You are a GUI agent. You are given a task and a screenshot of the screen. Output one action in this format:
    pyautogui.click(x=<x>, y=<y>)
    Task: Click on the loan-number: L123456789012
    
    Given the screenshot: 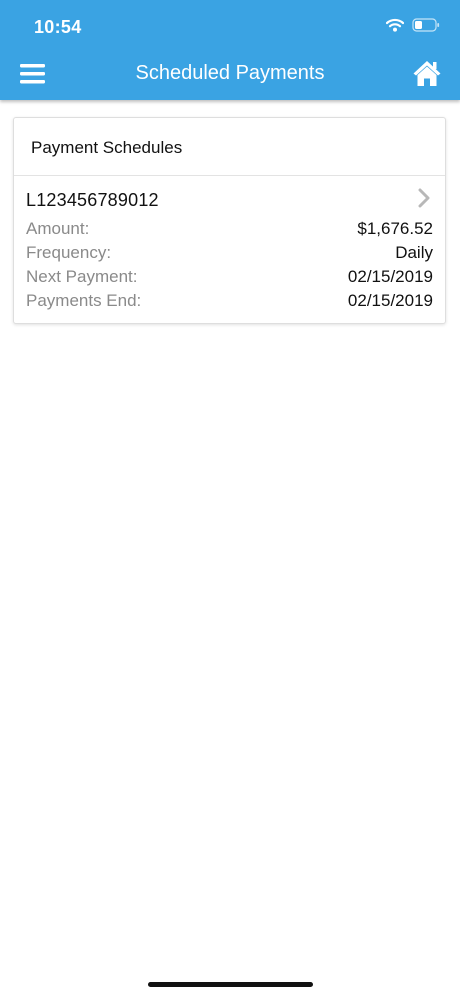 What is the action you would take?
    pyautogui.click(x=92, y=200)
    